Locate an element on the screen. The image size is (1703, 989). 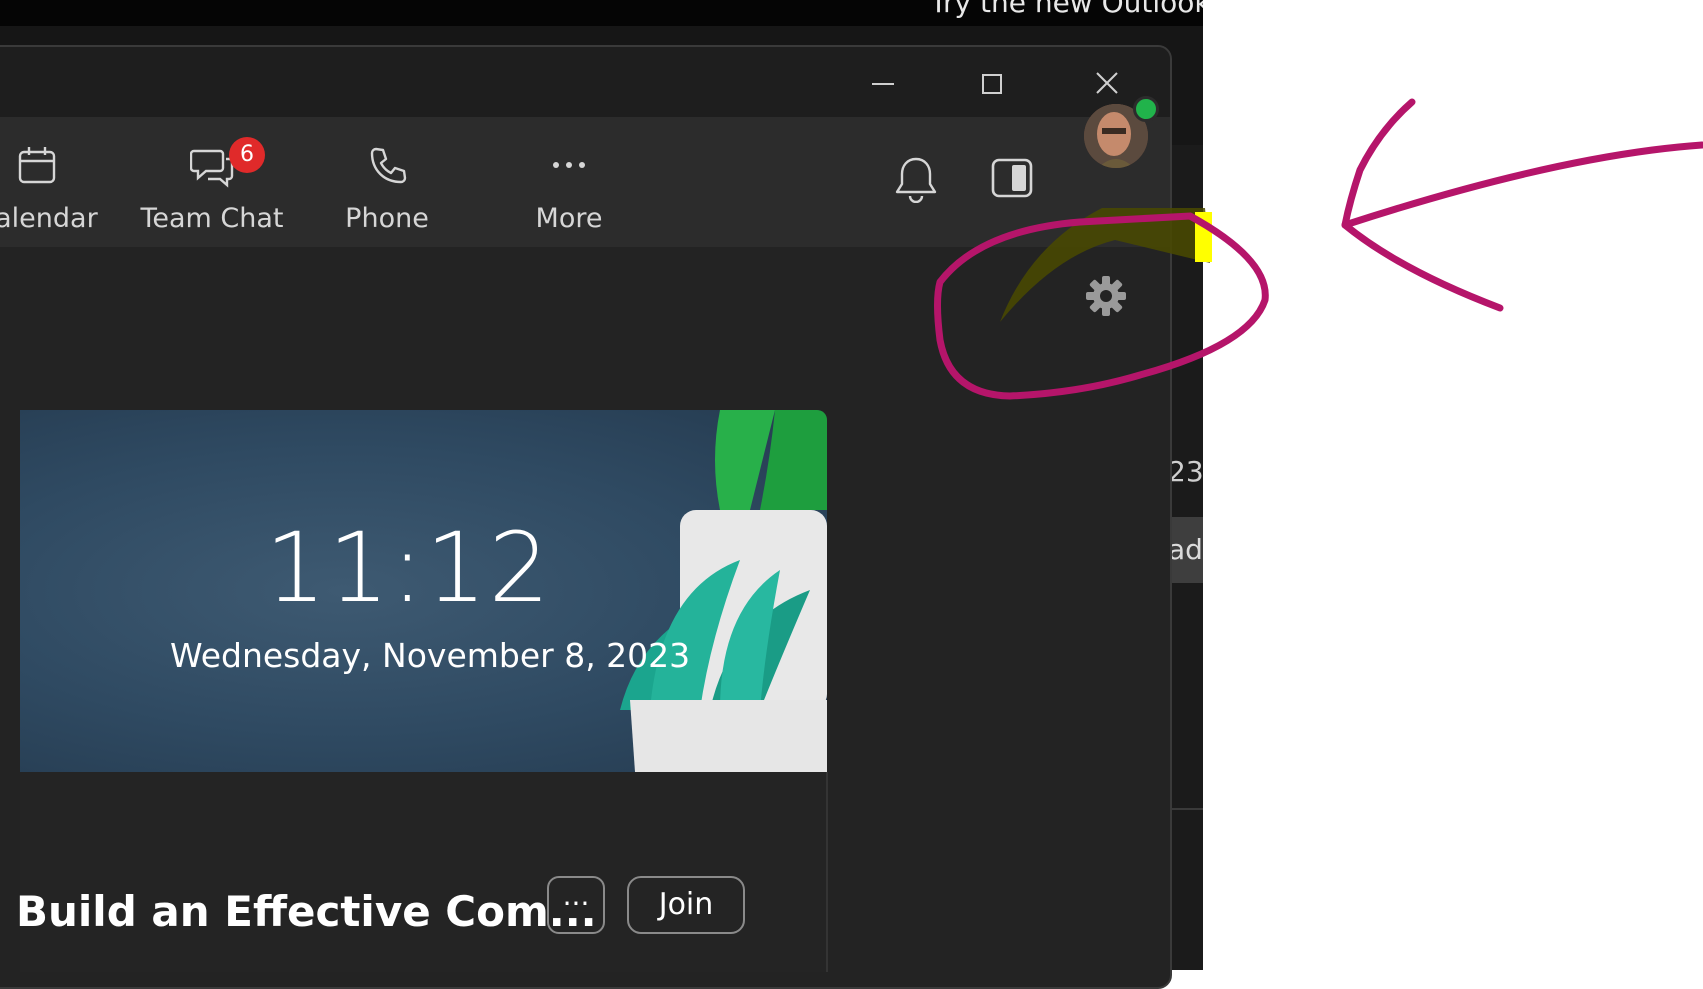
nav-item-more: More is located at coordinates (569, 182).